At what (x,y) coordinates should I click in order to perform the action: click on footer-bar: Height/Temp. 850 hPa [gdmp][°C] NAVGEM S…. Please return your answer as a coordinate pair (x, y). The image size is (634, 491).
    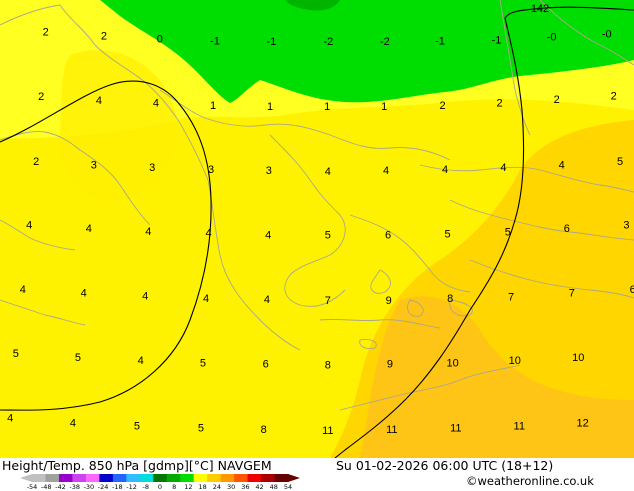
    Looking at the image, I should click on (317, 474).